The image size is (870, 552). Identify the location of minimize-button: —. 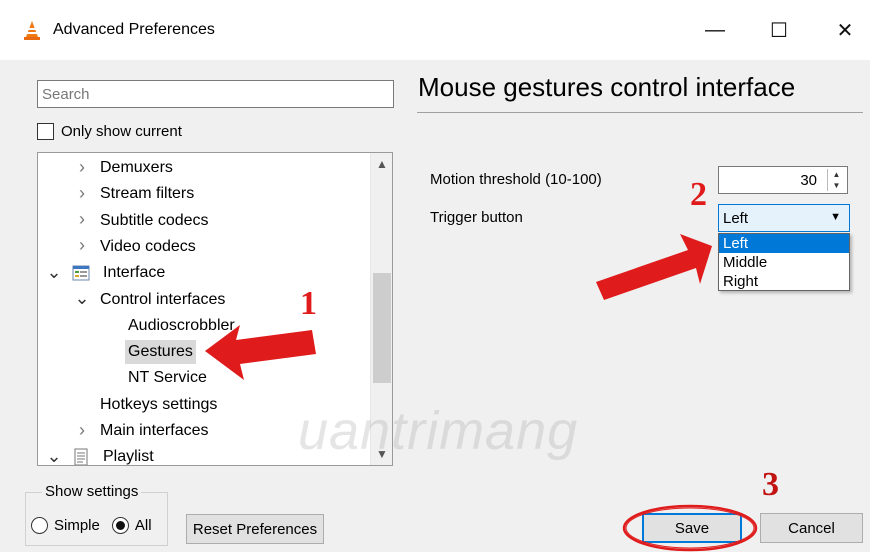
(715, 30).